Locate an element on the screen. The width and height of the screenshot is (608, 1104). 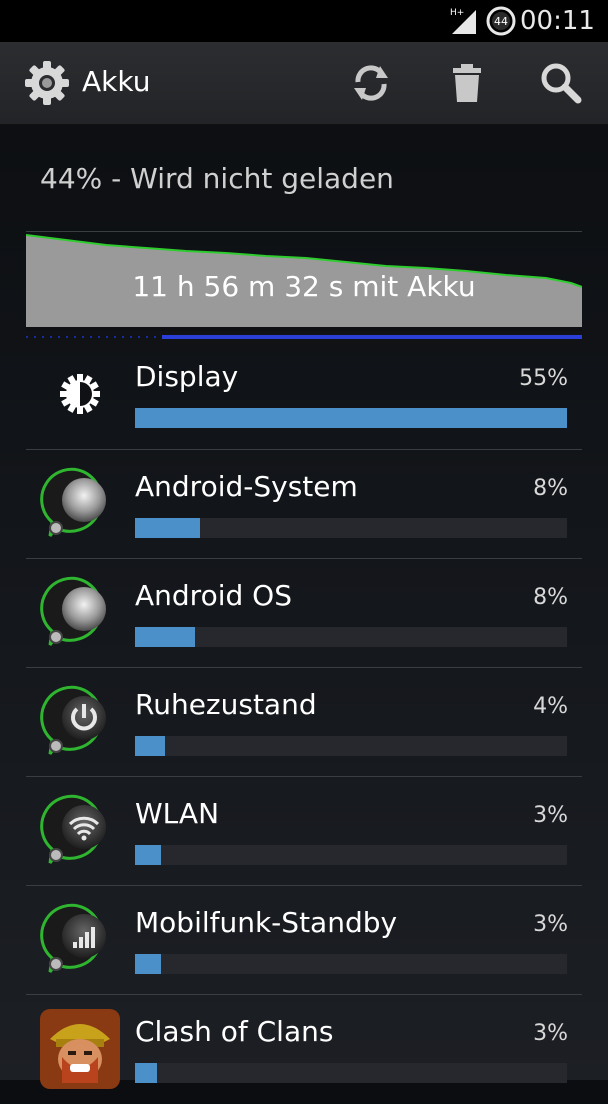
power-icon is located at coordinates (80, 722).